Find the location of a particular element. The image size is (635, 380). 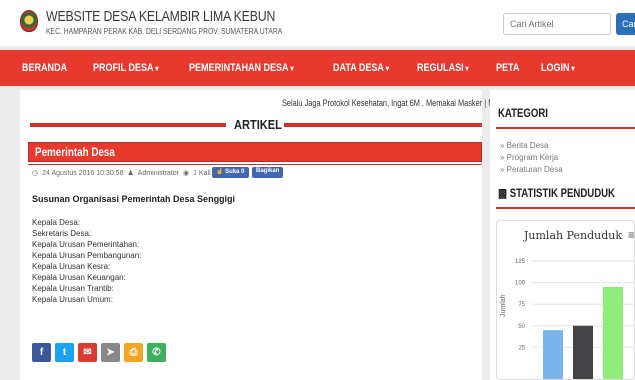

body-line: Sekretaris Desa: is located at coordinates (62, 233).